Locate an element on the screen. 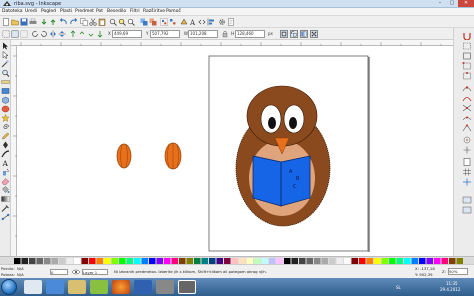  copy-icon is located at coordinates (84, 22).